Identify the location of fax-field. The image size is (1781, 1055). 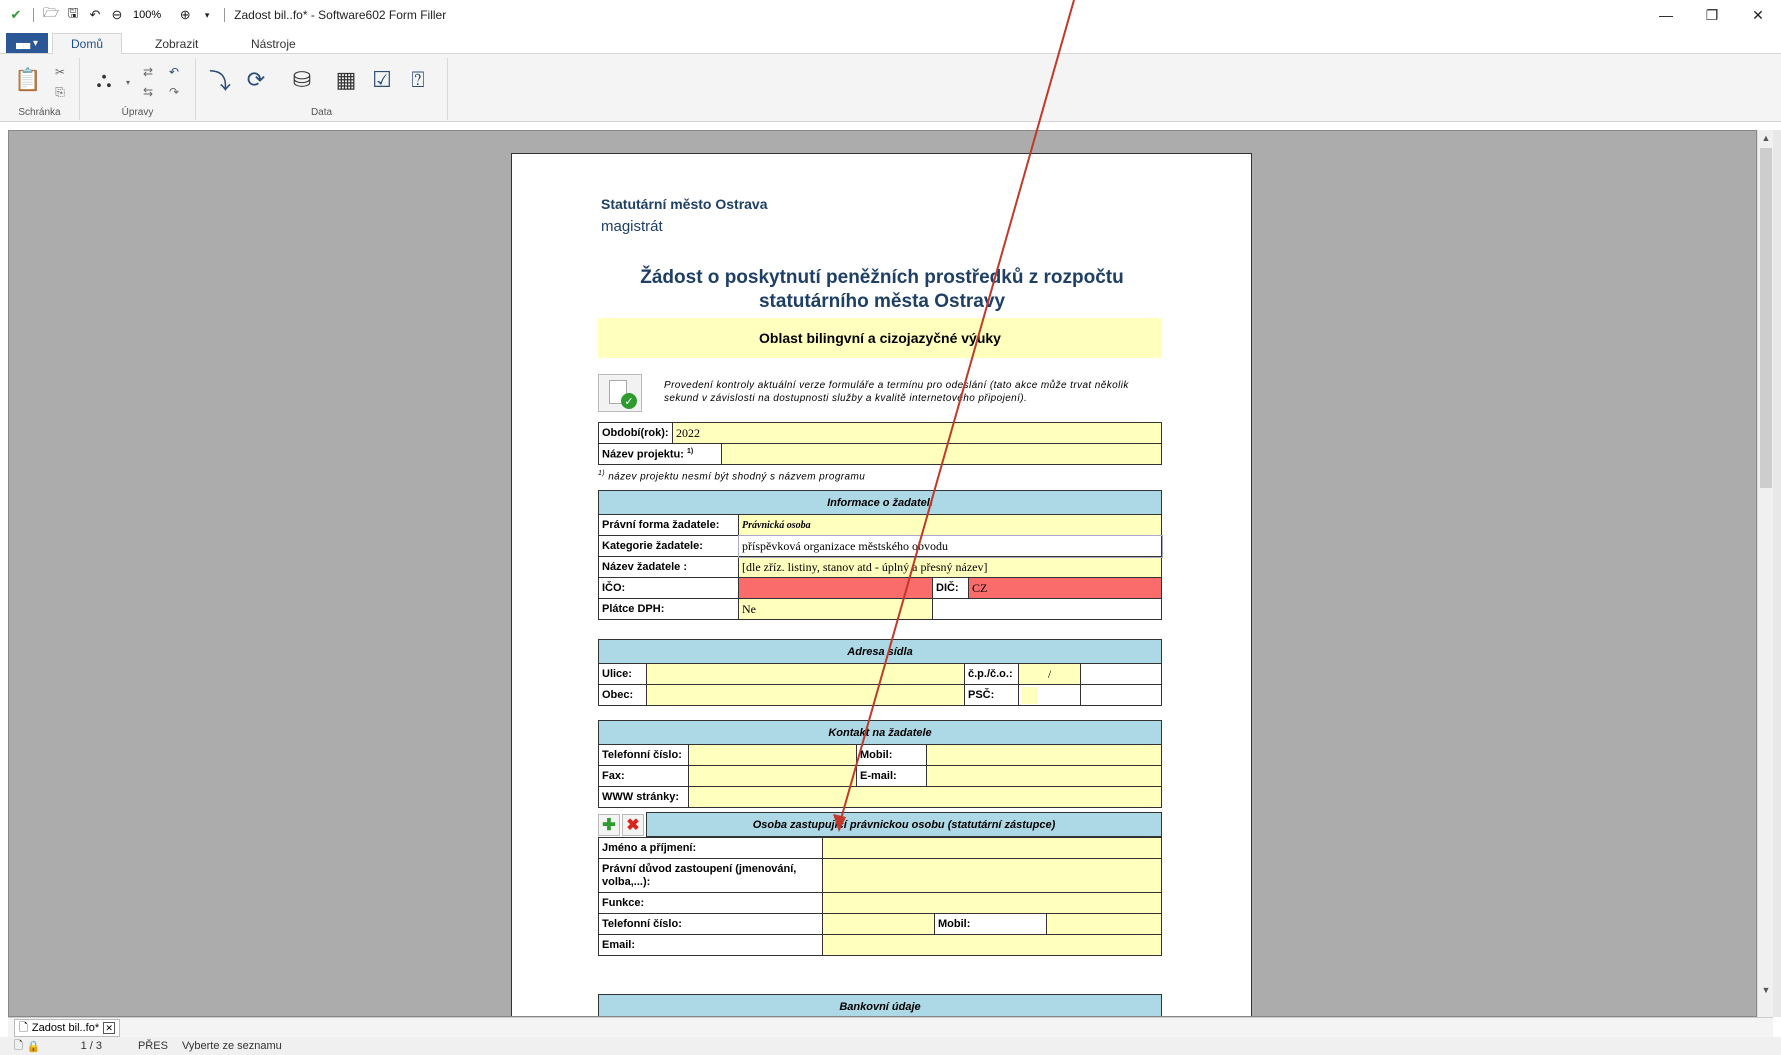
(772, 776).